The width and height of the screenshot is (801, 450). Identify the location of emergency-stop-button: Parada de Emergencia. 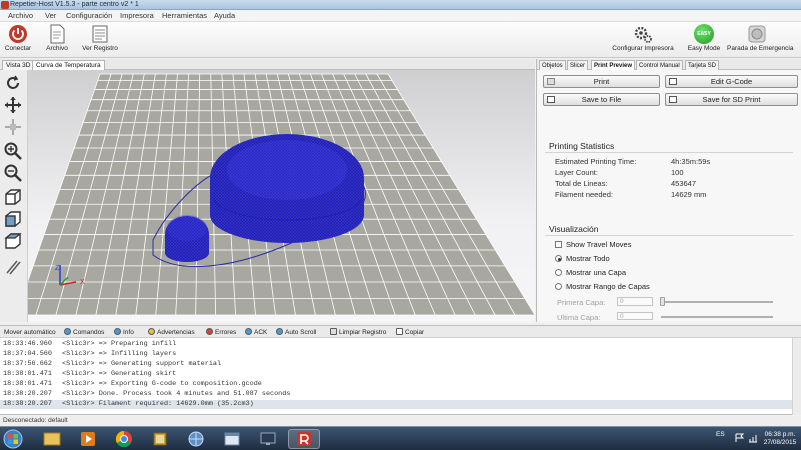
(760, 40).